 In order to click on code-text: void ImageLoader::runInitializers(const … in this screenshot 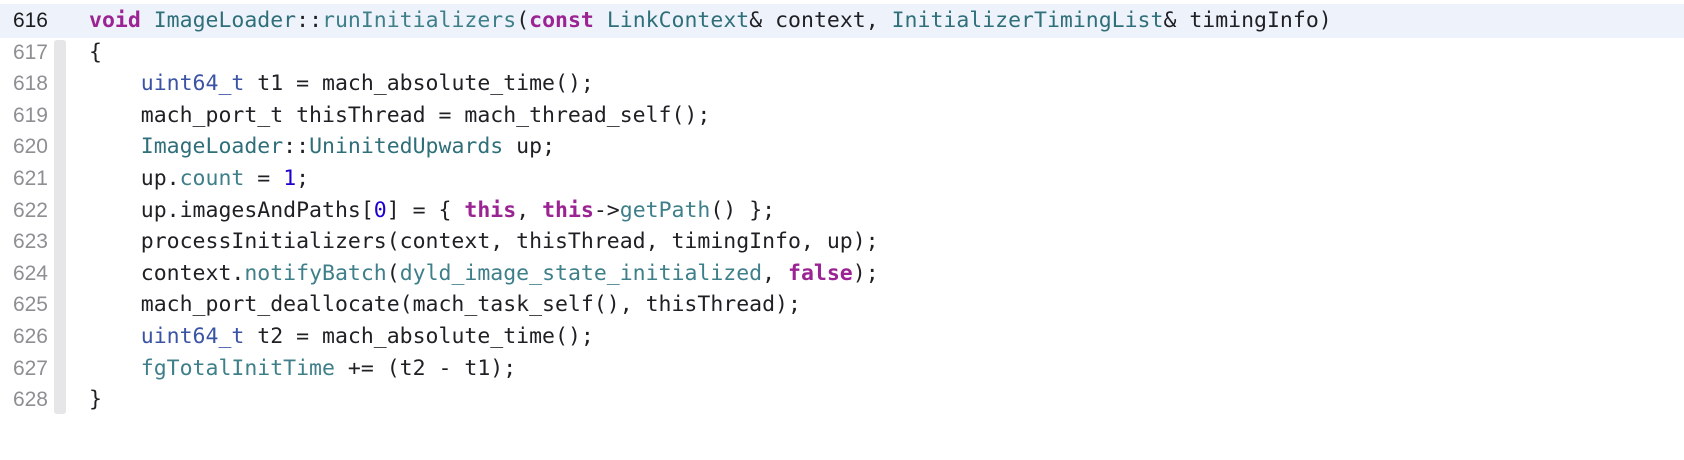, I will do `click(710, 21)`.